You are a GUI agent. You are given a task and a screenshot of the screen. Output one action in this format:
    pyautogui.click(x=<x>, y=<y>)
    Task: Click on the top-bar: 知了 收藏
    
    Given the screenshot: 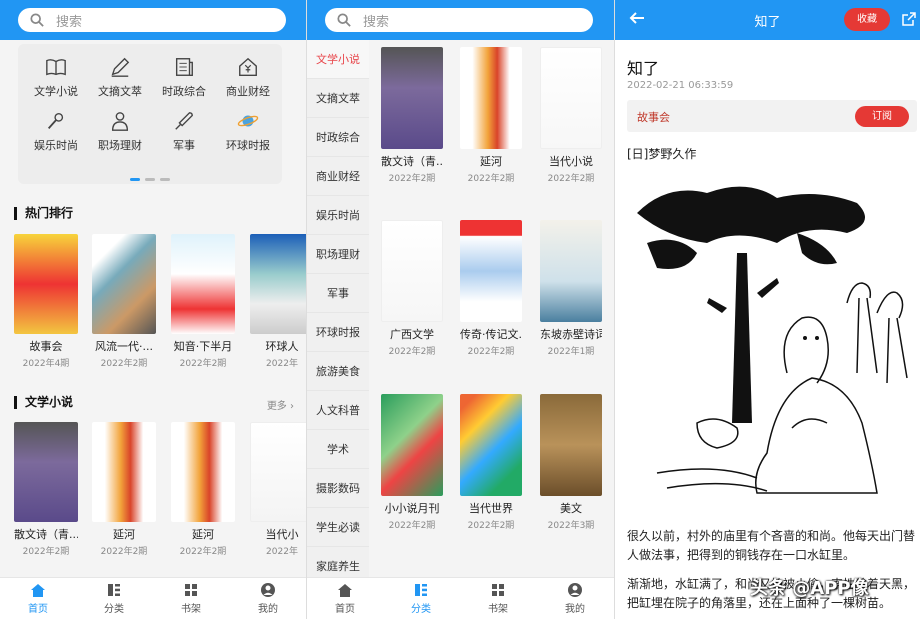 What is the action you would take?
    pyautogui.click(x=767, y=20)
    